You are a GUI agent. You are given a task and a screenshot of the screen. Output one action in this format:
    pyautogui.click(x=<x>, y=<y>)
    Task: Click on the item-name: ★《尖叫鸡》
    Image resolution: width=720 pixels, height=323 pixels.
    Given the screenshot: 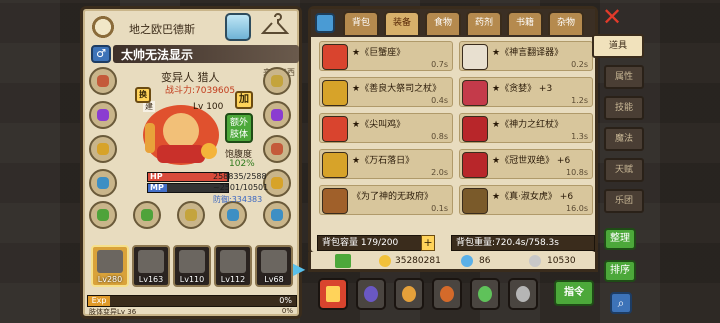 What is the action you would take?
    pyautogui.click(x=379, y=125)
    